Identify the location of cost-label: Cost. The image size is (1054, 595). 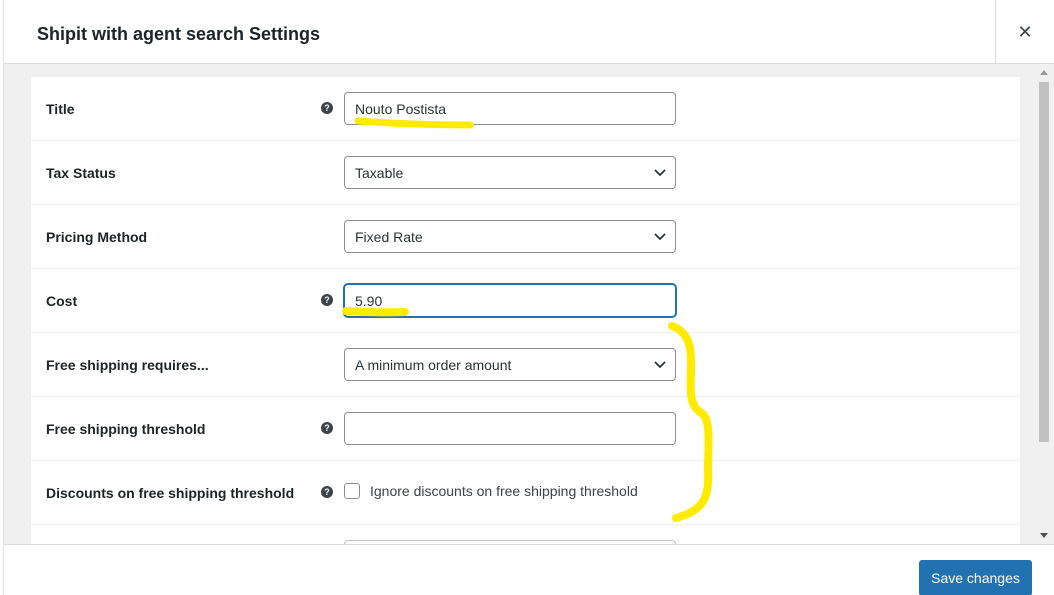
(62, 301).